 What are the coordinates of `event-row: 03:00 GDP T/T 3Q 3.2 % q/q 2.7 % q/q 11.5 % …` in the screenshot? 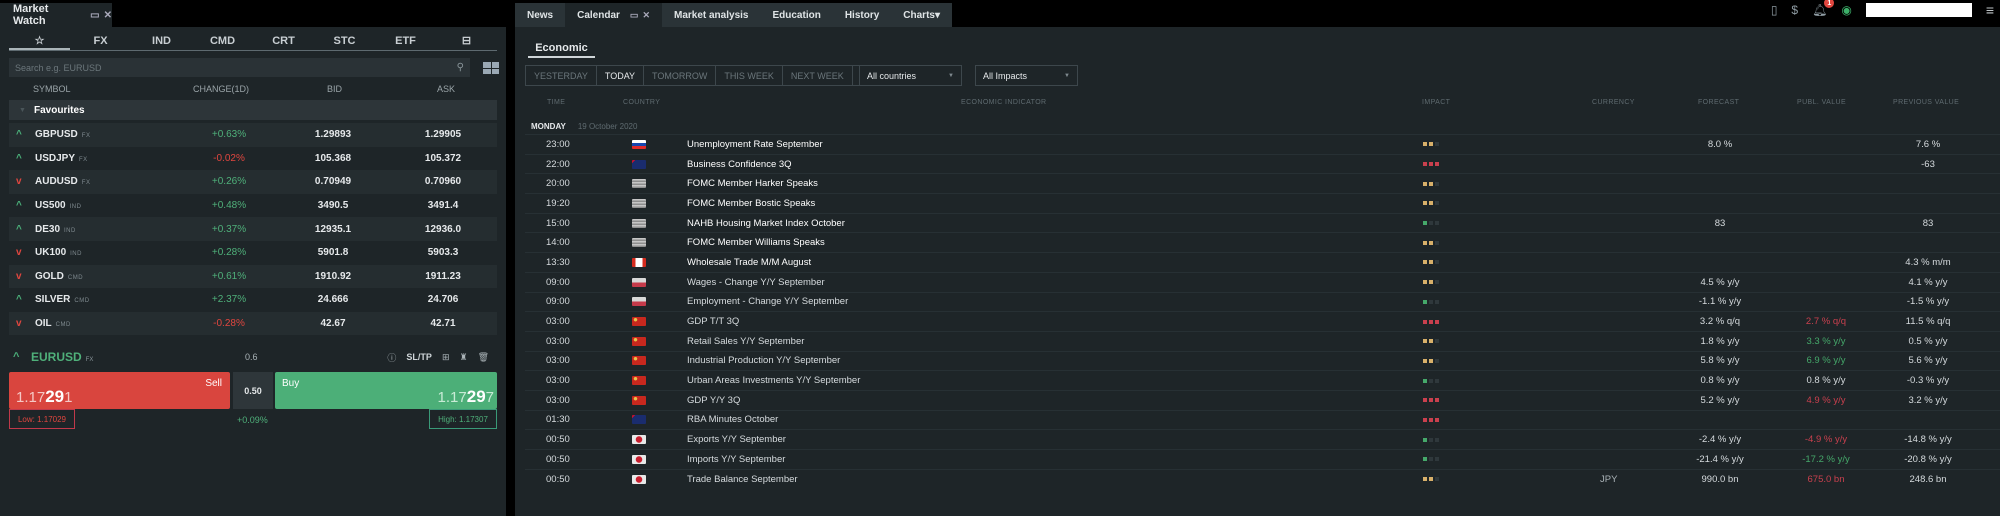 It's located at (1262, 321).